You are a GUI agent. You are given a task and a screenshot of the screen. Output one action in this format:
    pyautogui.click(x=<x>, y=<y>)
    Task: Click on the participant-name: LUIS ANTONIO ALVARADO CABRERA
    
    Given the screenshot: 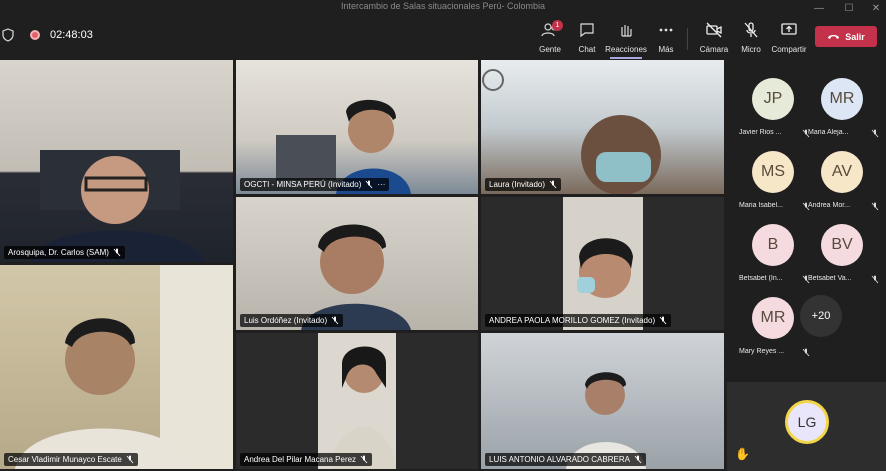 What is the action you would take?
    pyautogui.click(x=559, y=459)
    